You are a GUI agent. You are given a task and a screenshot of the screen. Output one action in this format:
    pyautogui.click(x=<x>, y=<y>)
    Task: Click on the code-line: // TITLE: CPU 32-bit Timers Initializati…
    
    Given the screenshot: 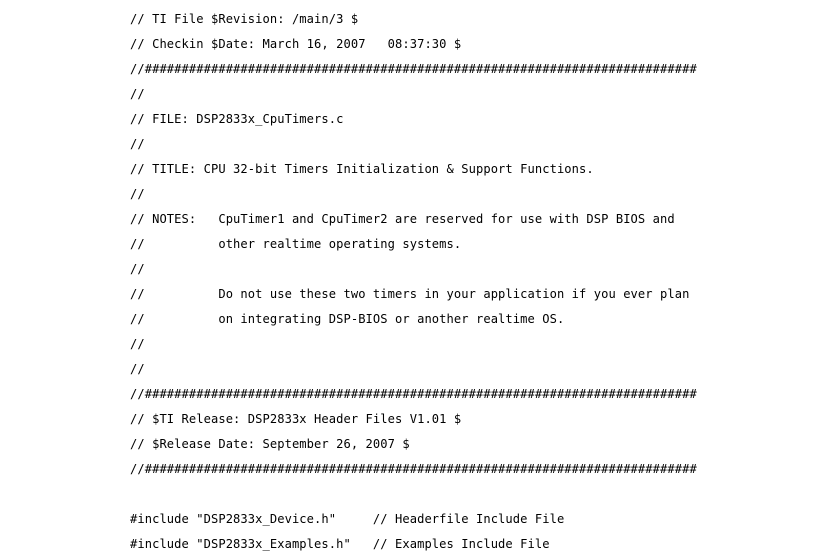 What is the action you would take?
    pyautogui.click(x=362, y=169)
    